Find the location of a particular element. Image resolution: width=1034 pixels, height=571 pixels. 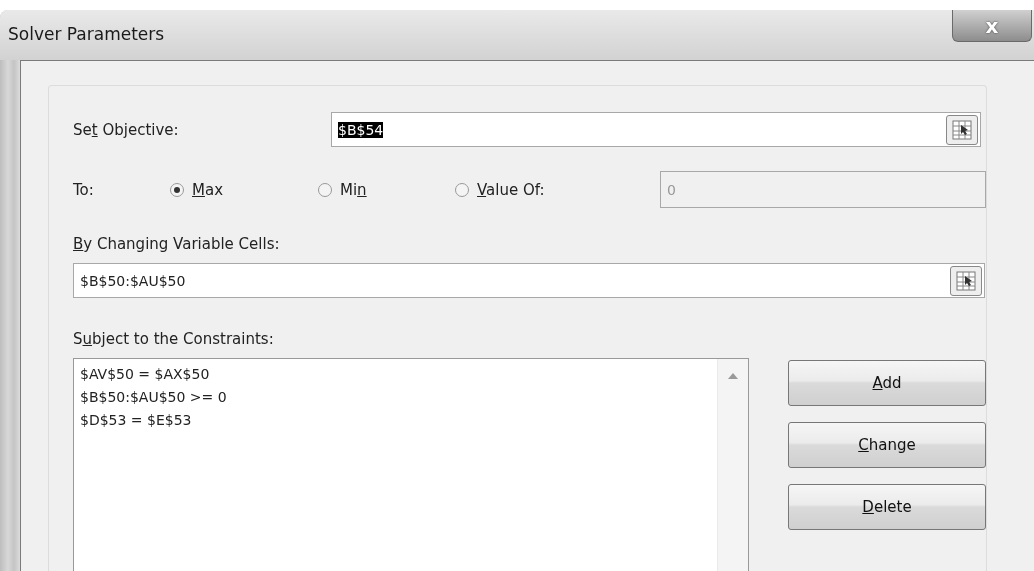

constraint-item: $AV$50 = $AX$50 is located at coordinates (395, 374).